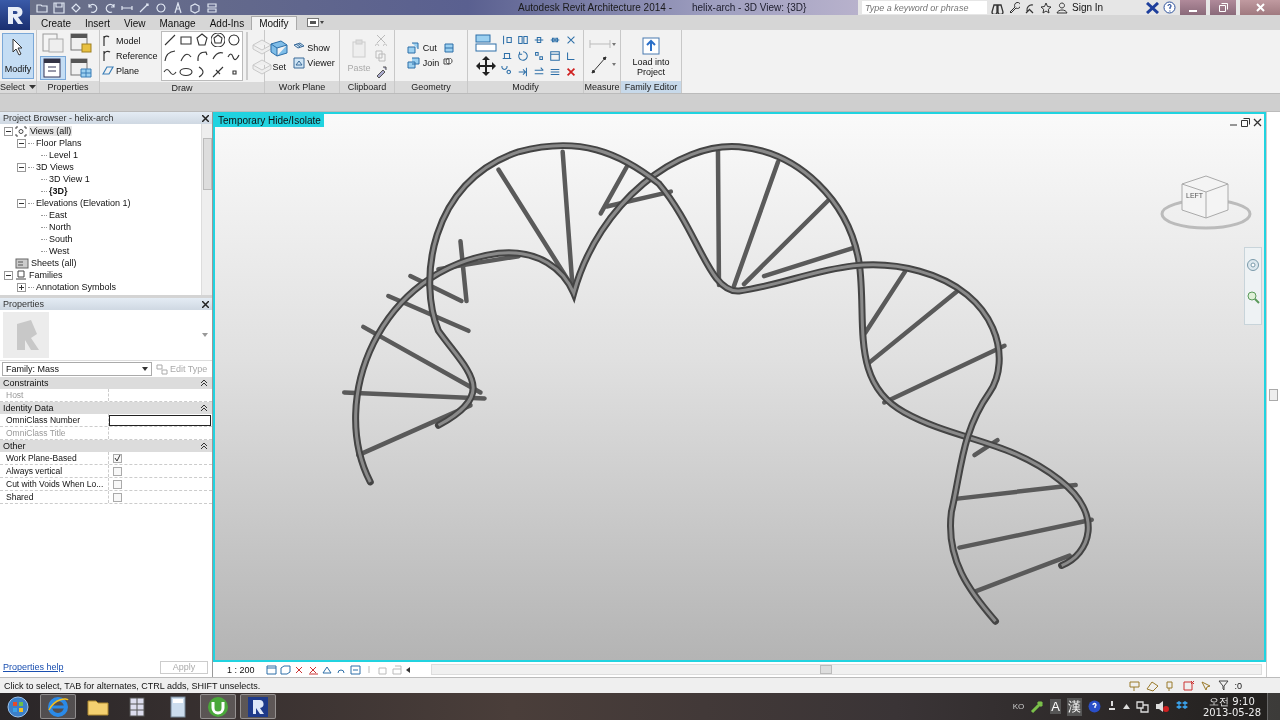 This screenshot has height=720, width=1280. What do you see at coordinates (1014, 7) in the screenshot?
I see `wrench-icon` at bounding box center [1014, 7].